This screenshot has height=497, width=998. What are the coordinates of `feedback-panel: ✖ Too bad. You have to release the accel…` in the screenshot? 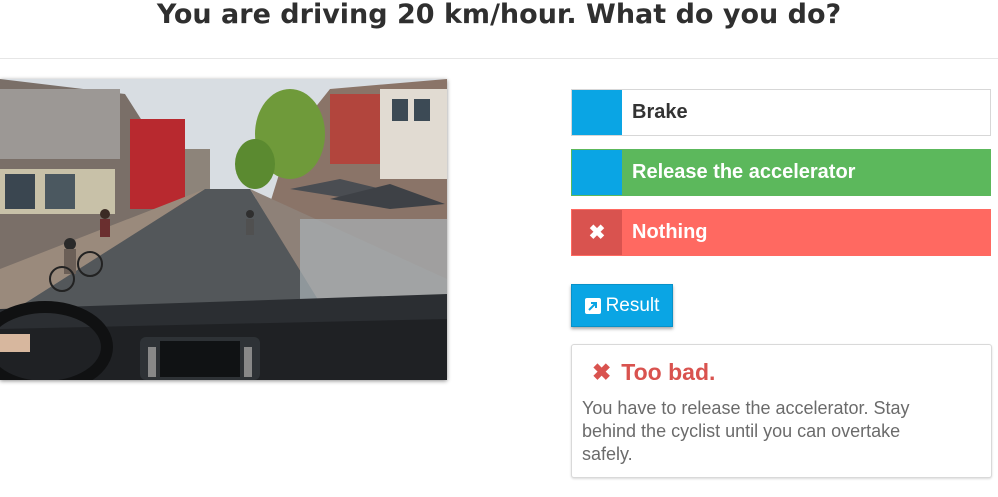 It's located at (781, 411).